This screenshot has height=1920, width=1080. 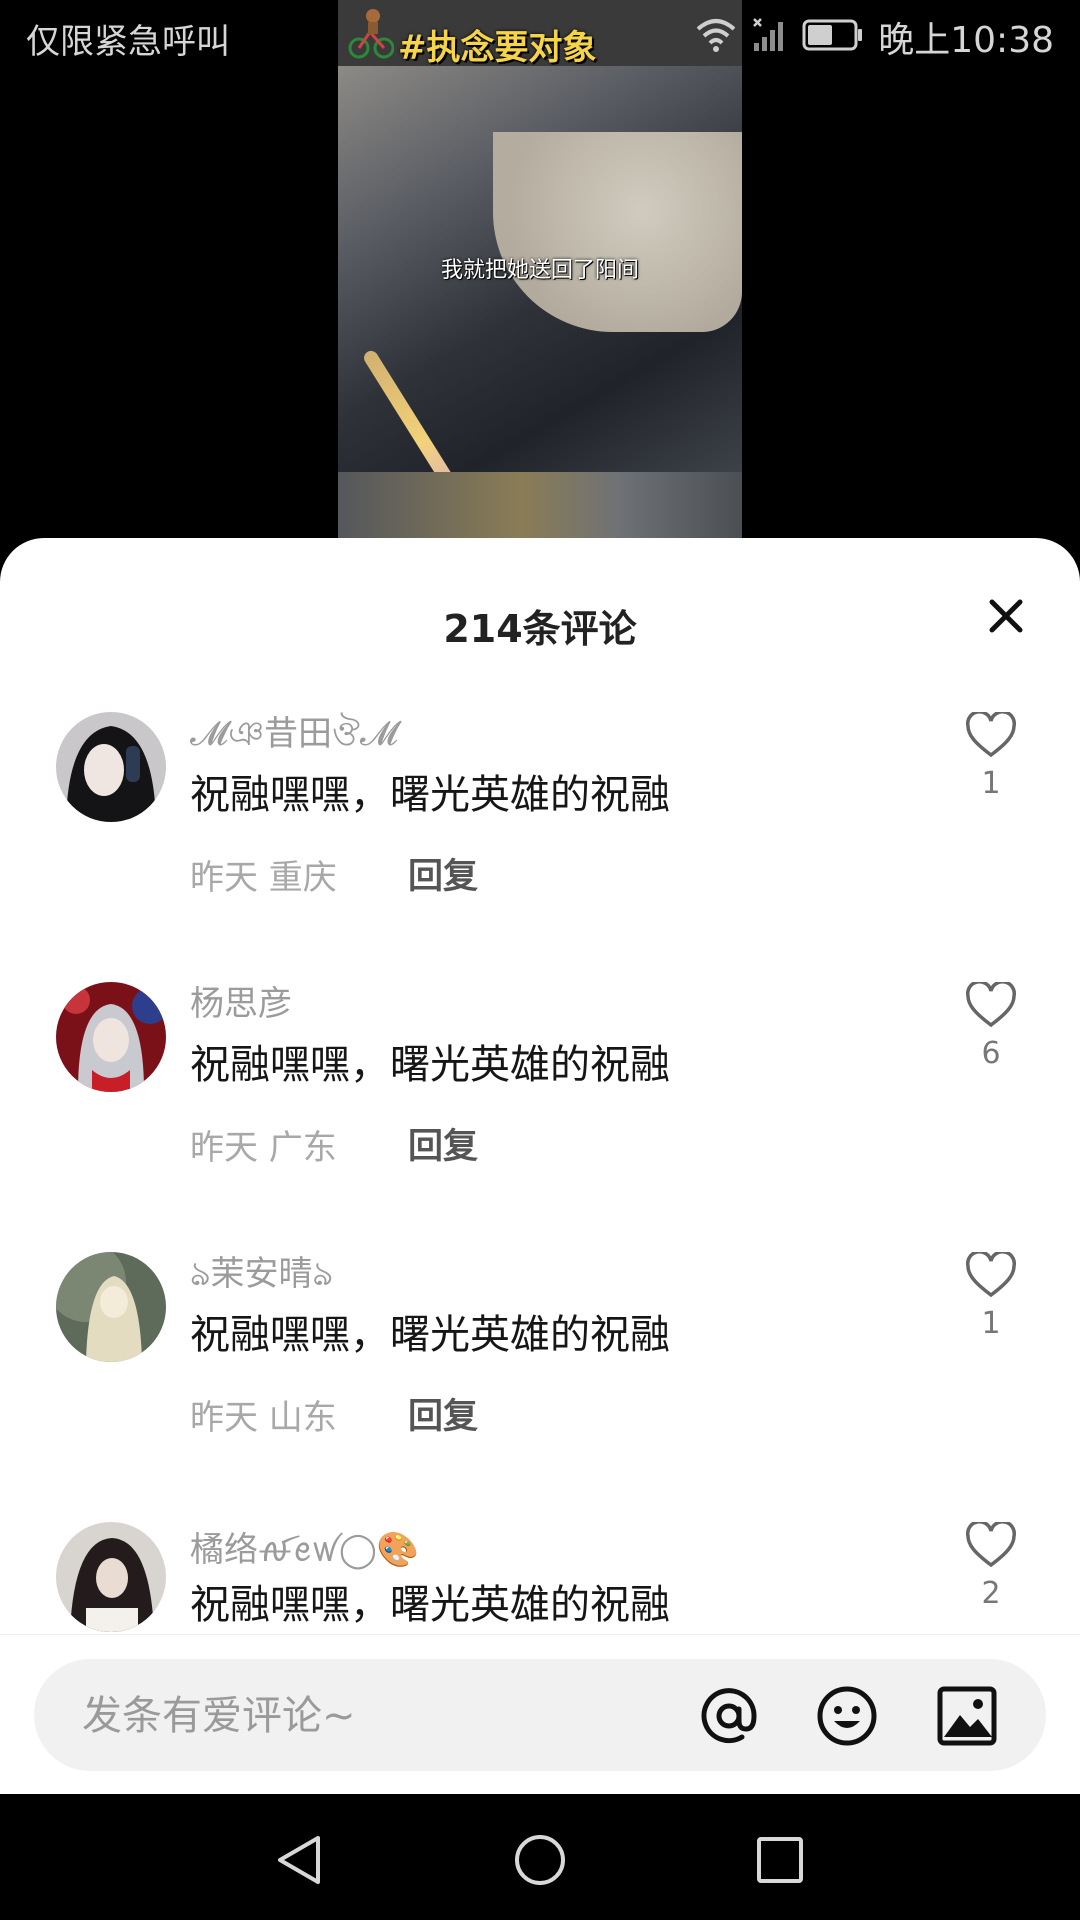 I want to click on comment-time-location: 昨天 重庆, so click(x=263, y=878).